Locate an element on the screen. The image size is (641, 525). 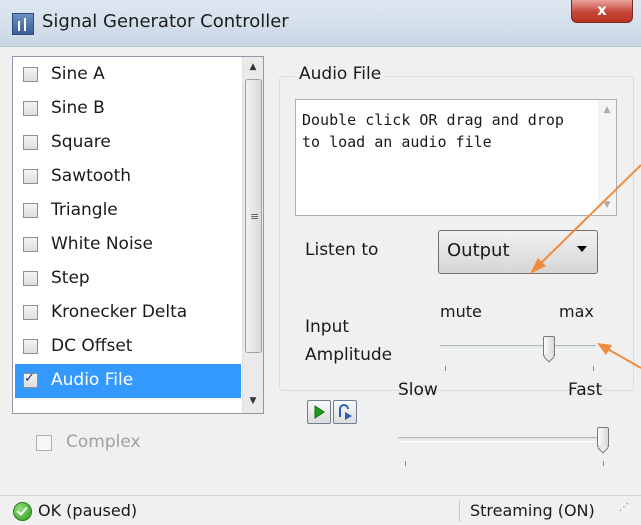
status-bar: OK (paused) Streaming (ON) ⋰ is located at coordinates (320, 510).